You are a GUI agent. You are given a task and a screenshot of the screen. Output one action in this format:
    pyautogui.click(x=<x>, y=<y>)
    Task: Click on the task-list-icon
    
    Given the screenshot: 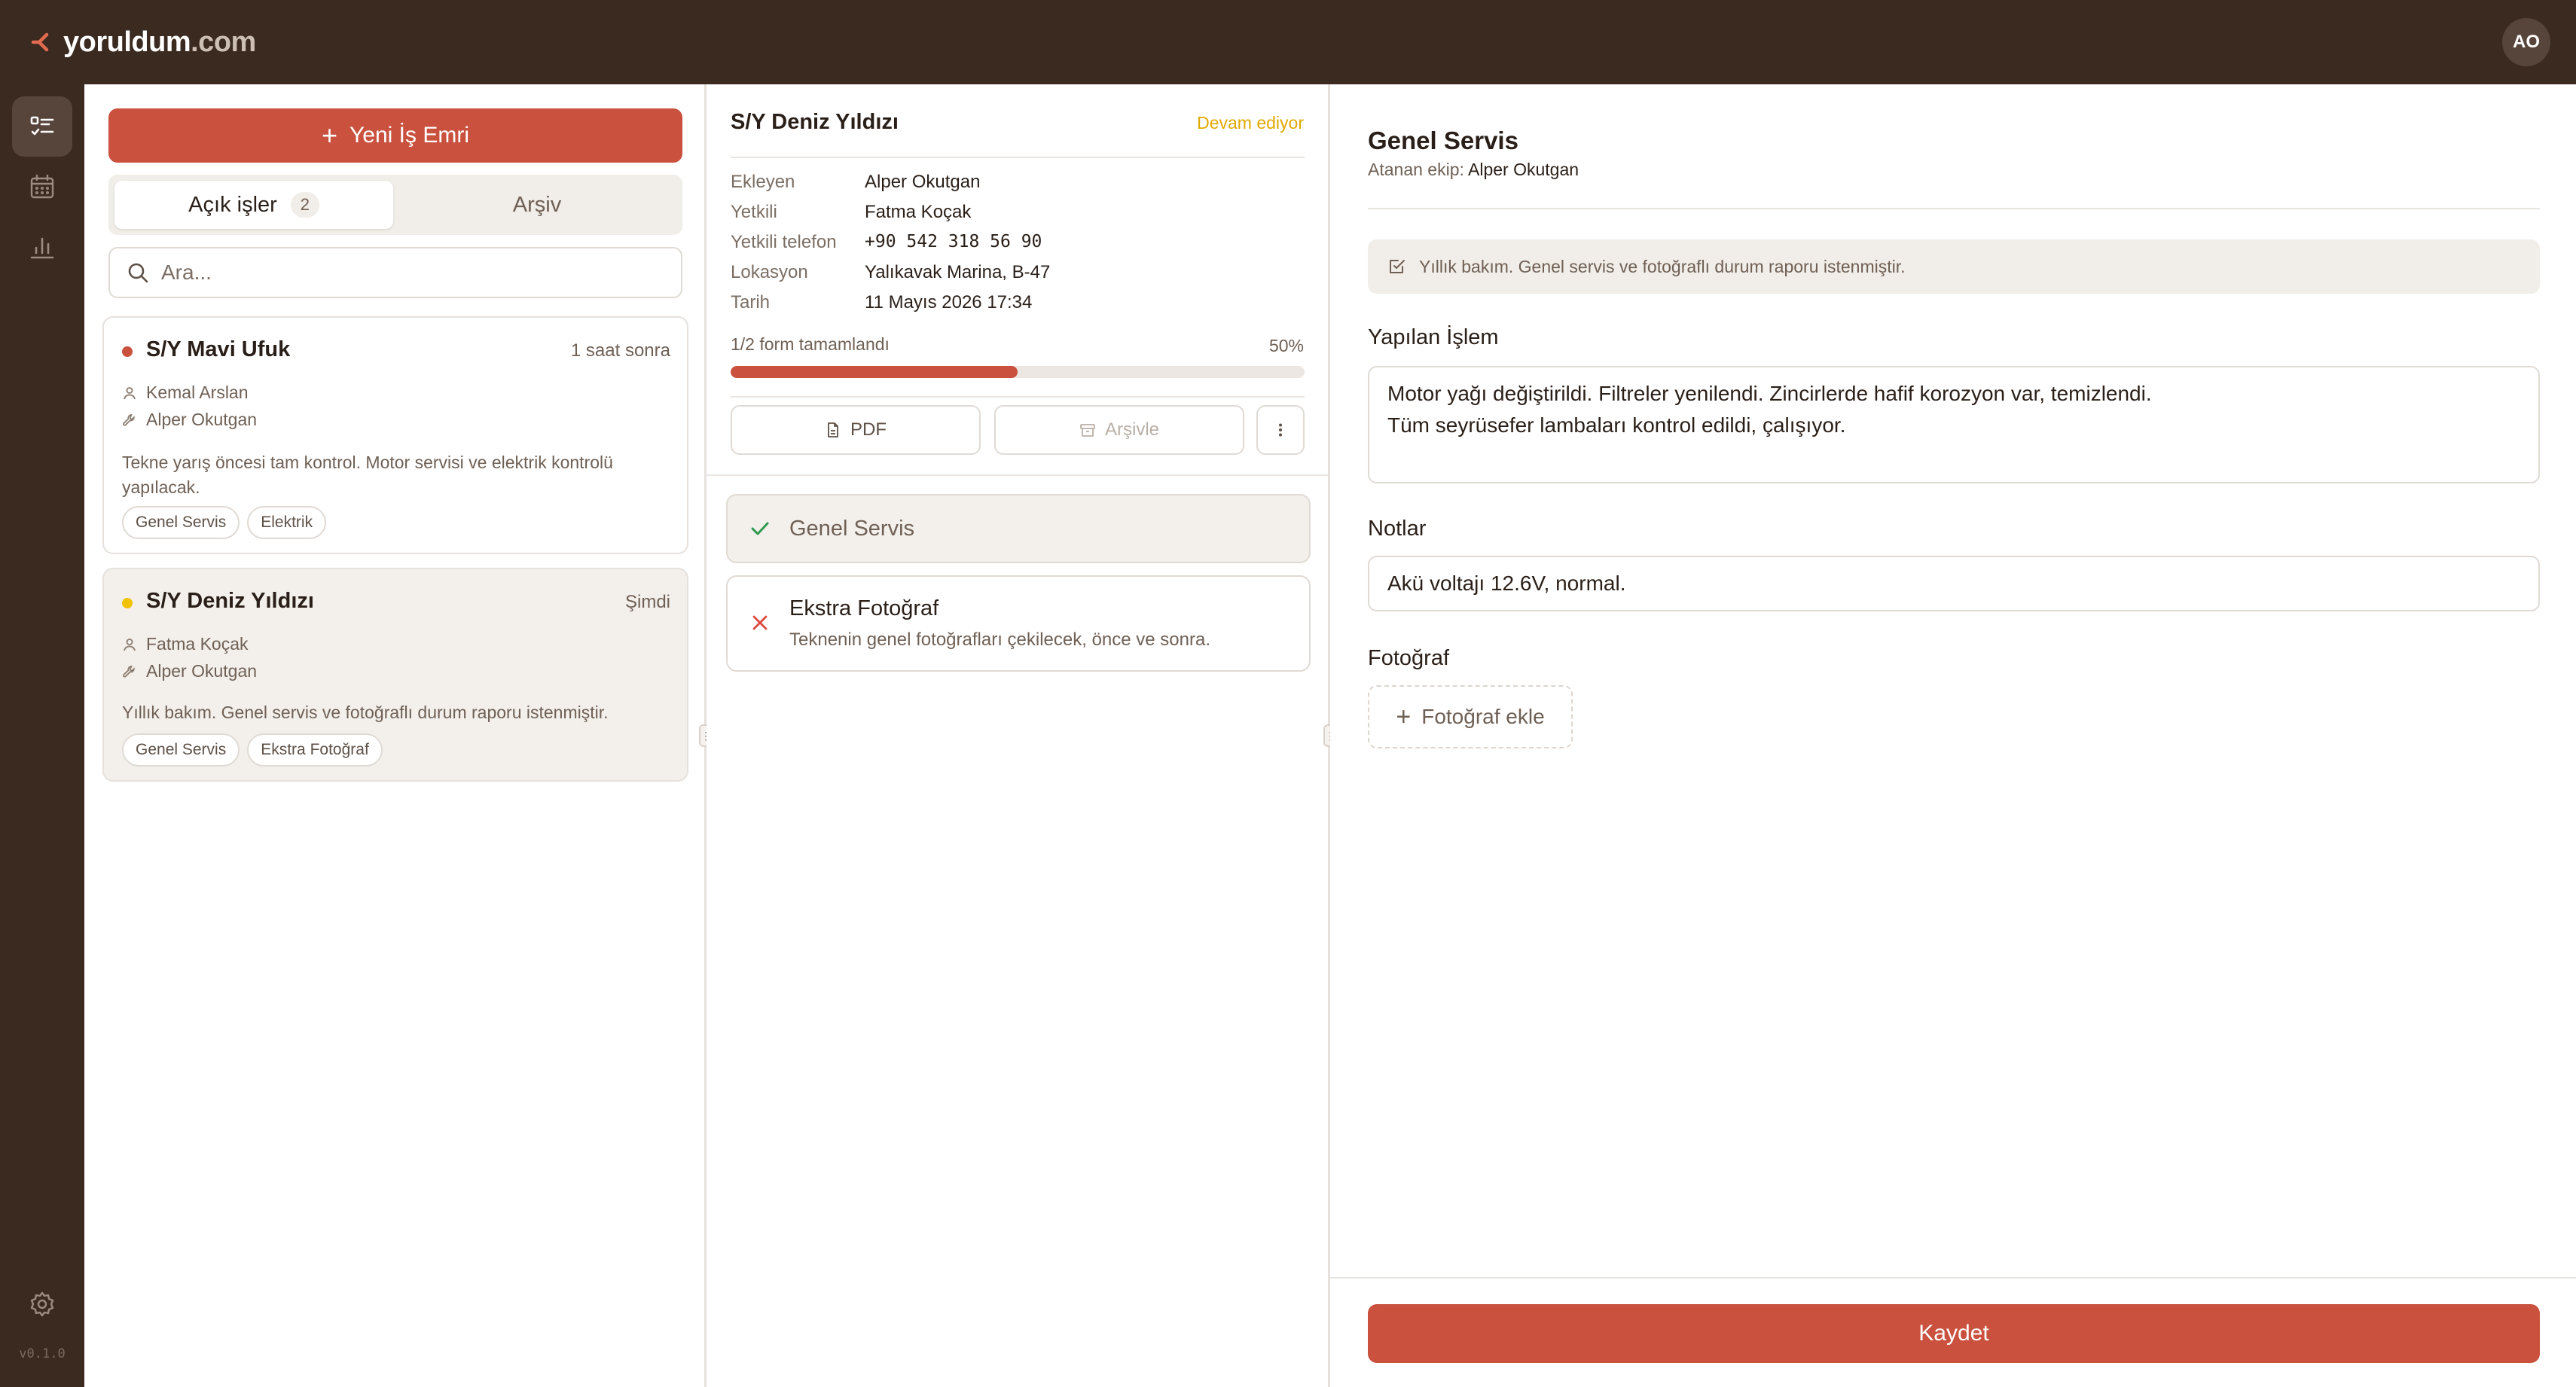 What is the action you would take?
    pyautogui.click(x=42, y=126)
    